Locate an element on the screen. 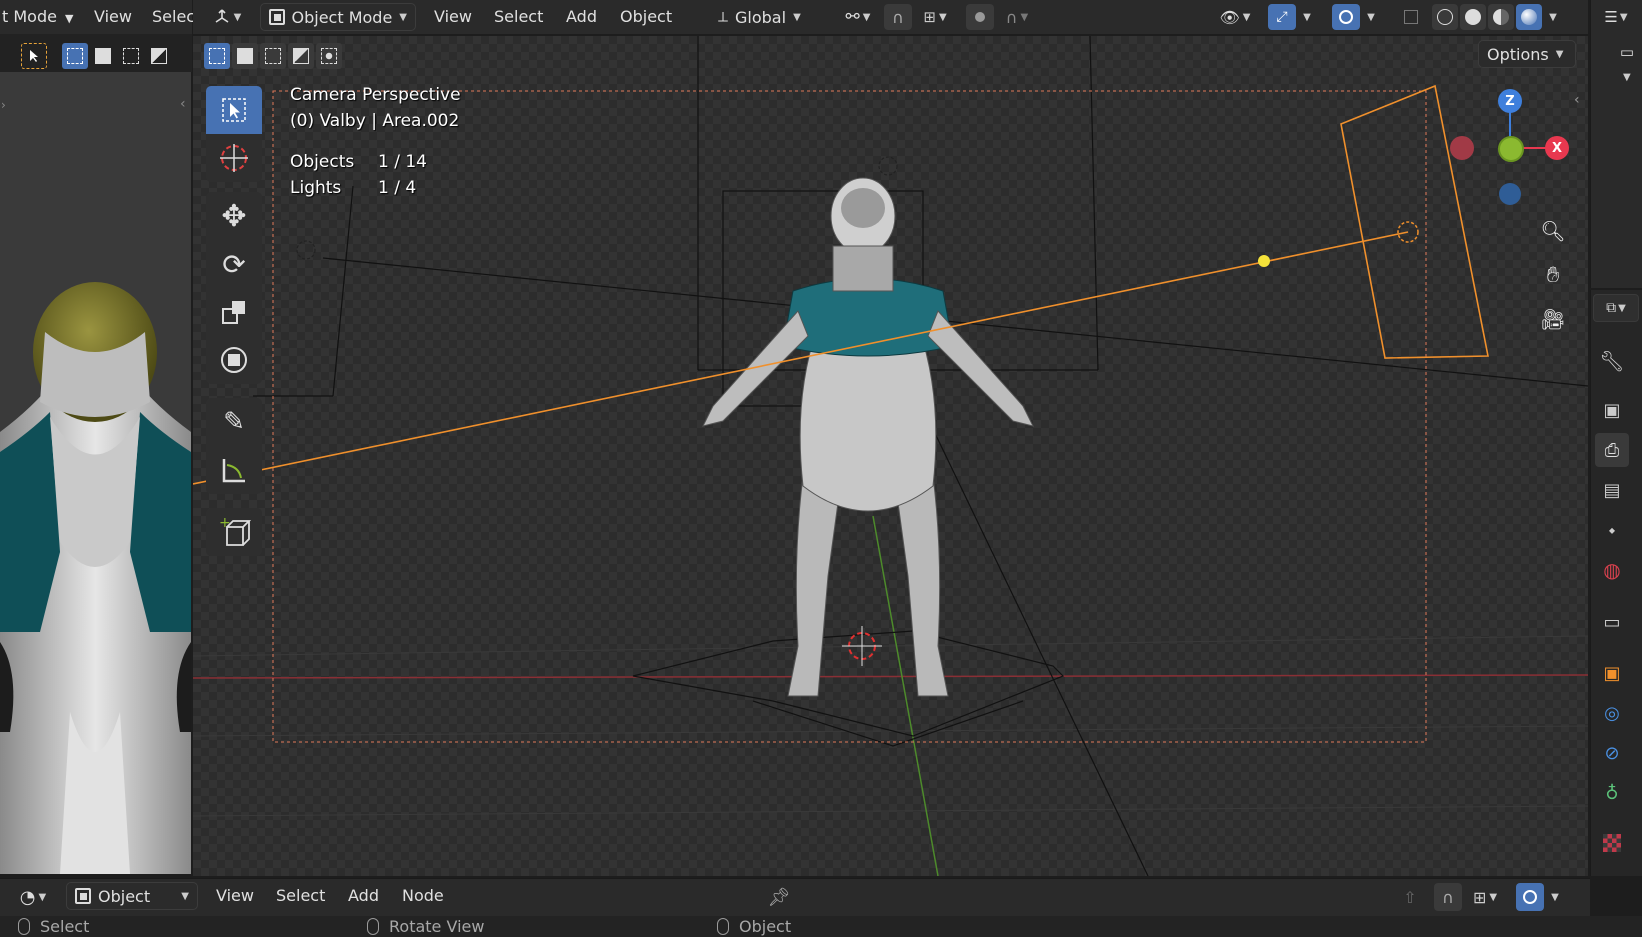  left-mode-dropdown: t Mode ▼ is located at coordinates (40, 17).